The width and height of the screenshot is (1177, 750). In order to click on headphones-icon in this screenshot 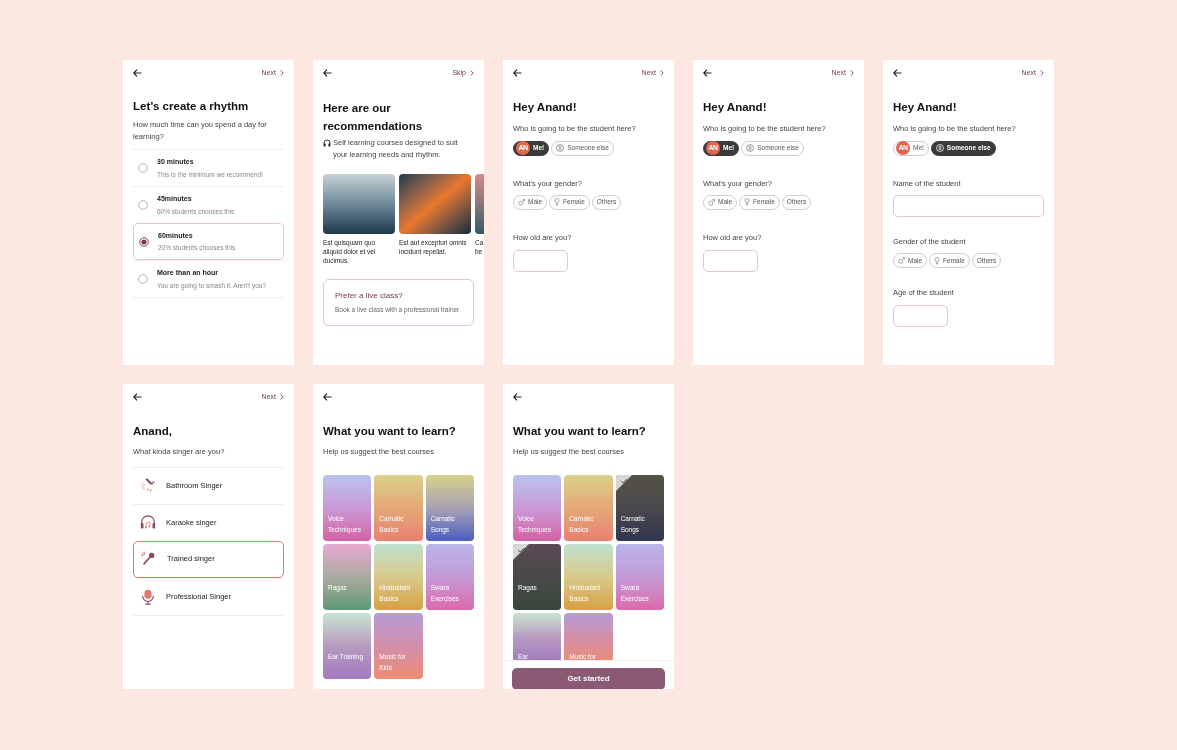, I will do `click(327, 143)`.